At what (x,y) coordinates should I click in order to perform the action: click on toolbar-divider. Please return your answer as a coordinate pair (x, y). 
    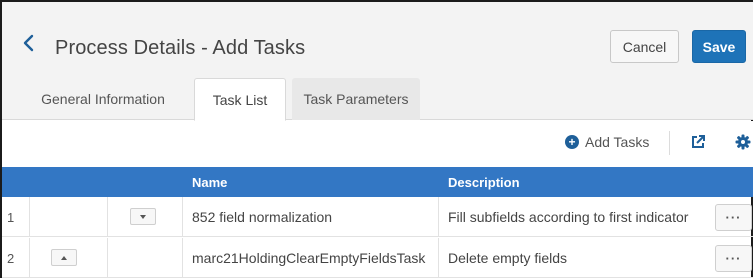
    Looking at the image, I should click on (669, 143).